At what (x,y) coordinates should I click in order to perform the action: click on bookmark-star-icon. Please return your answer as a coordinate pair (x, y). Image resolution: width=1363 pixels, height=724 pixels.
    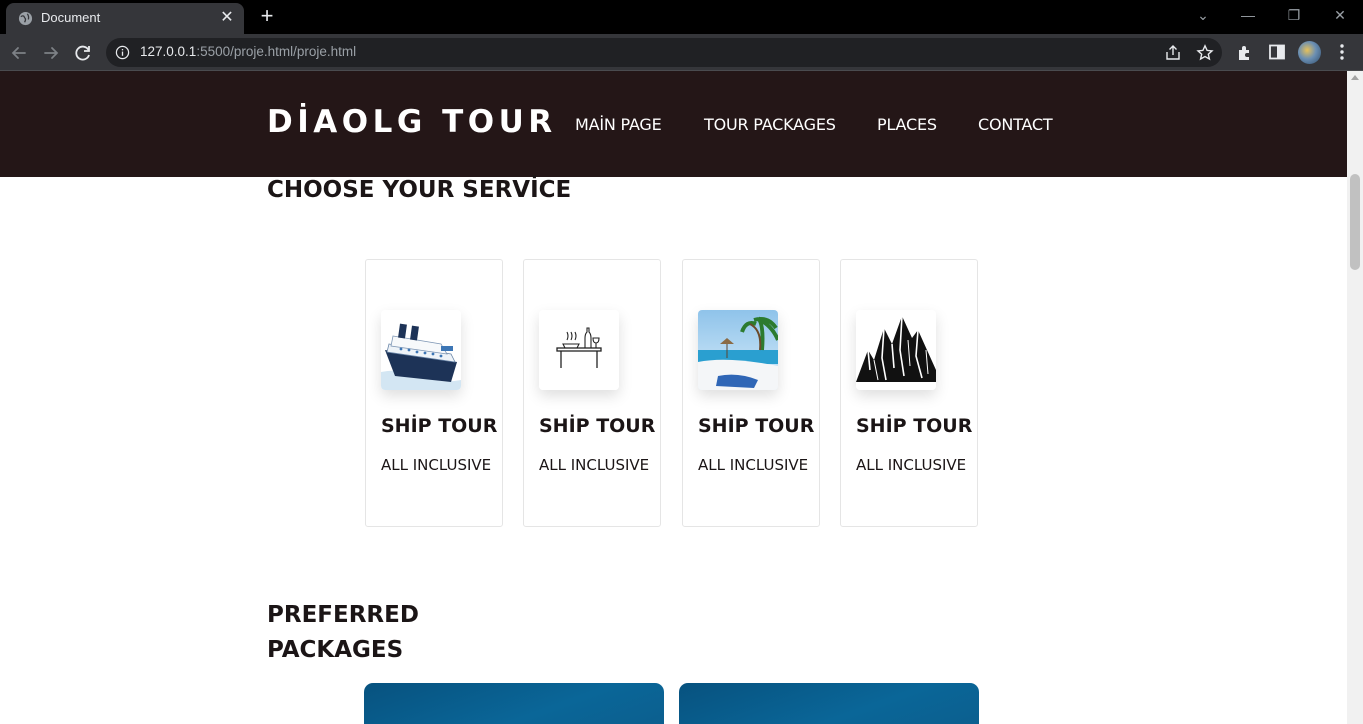
    Looking at the image, I should click on (1205, 53).